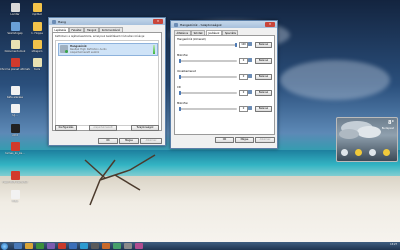 Image resolution: width=400 pixels, height=250 pixels. I want to click on desktop-icon: Hiba, so click(15, 196).